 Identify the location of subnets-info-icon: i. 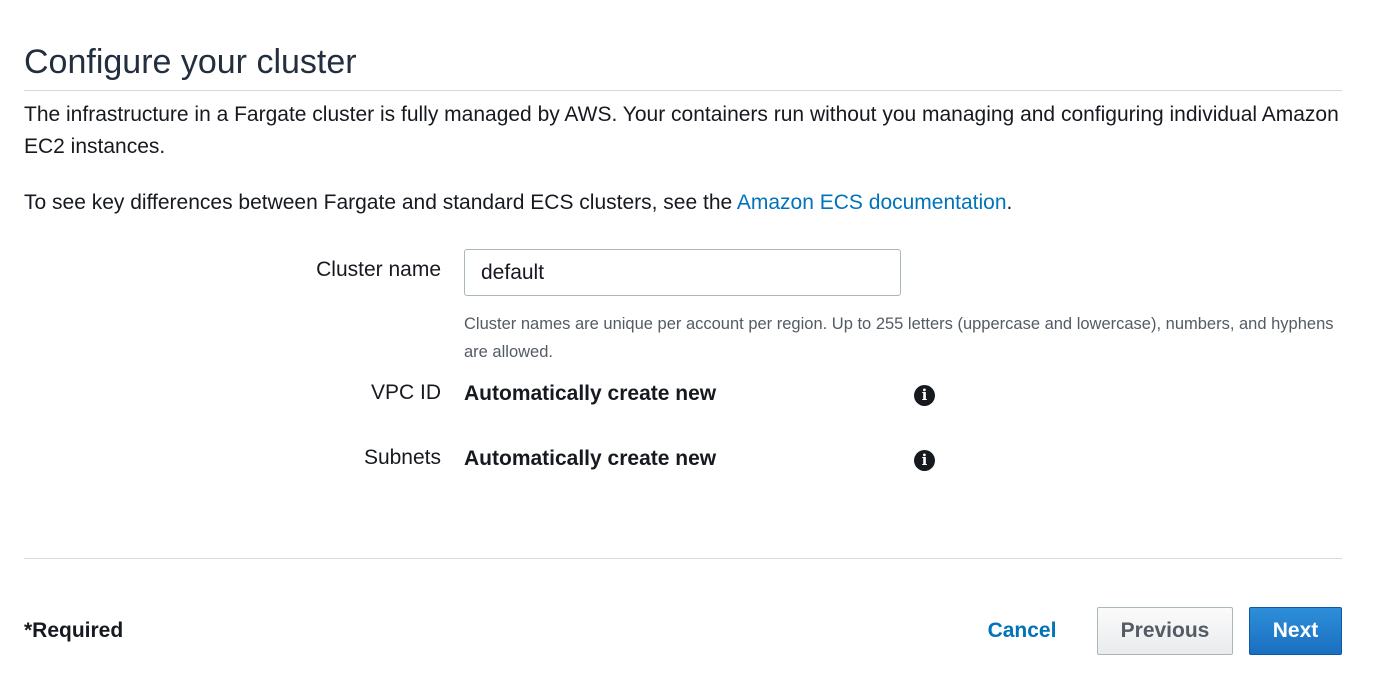
(924, 460).